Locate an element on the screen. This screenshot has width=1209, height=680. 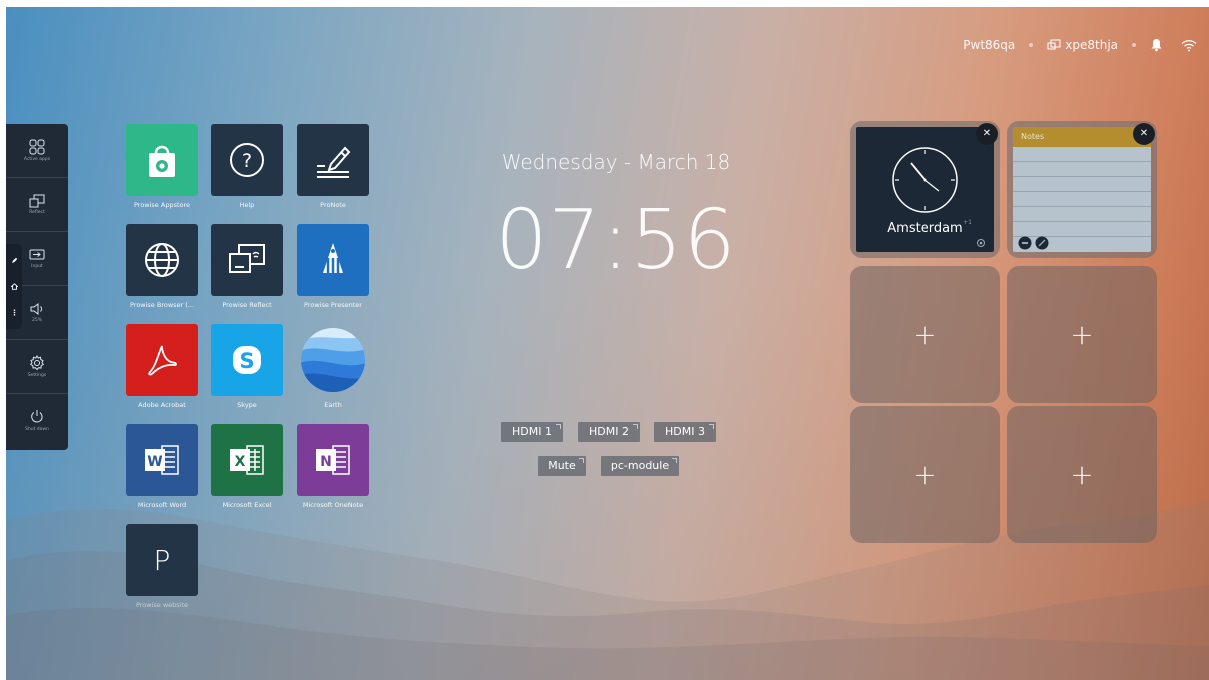
globe-icon is located at coordinates (162, 260).